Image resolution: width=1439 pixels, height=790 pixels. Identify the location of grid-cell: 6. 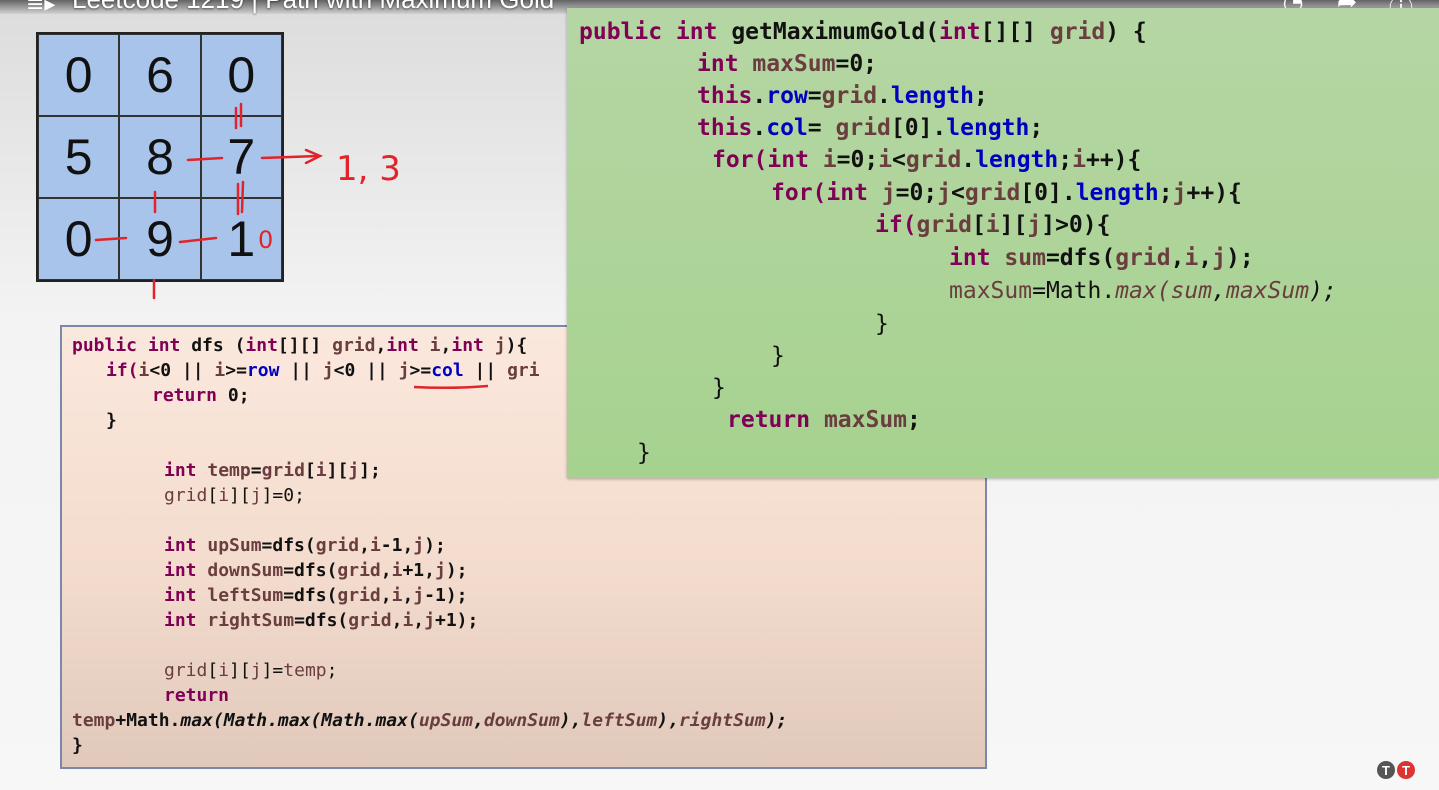
(160, 75).